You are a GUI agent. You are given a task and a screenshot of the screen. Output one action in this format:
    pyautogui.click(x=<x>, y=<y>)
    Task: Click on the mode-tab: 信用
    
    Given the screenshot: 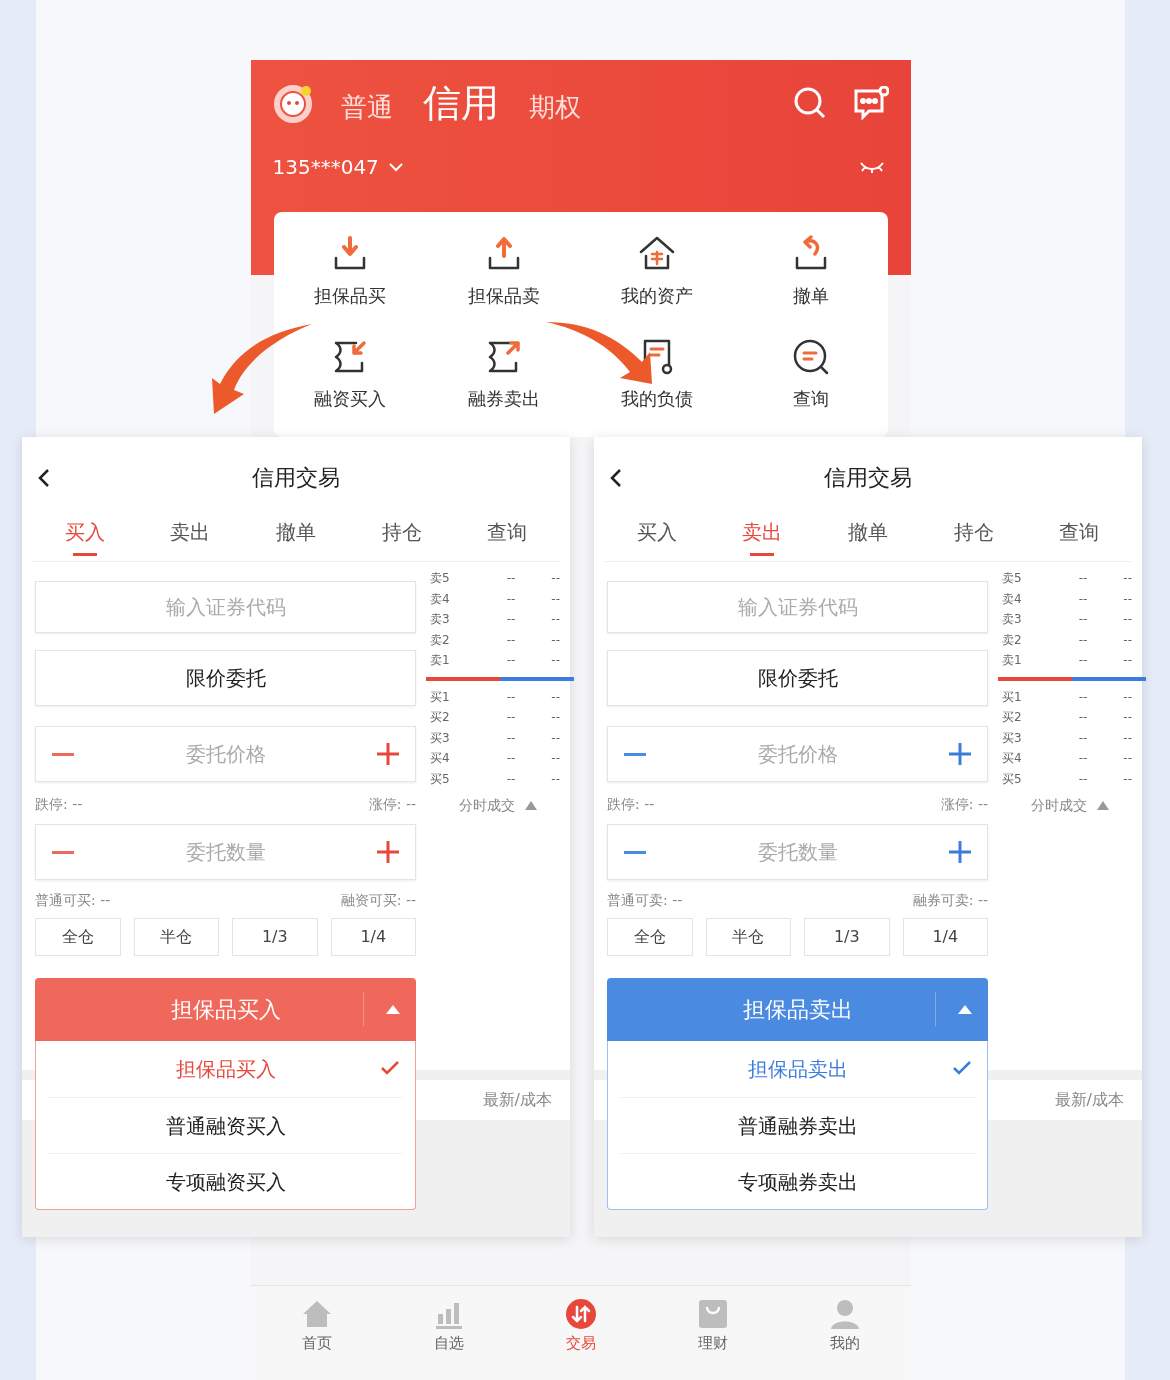 What is the action you would take?
    pyautogui.click(x=460, y=103)
    